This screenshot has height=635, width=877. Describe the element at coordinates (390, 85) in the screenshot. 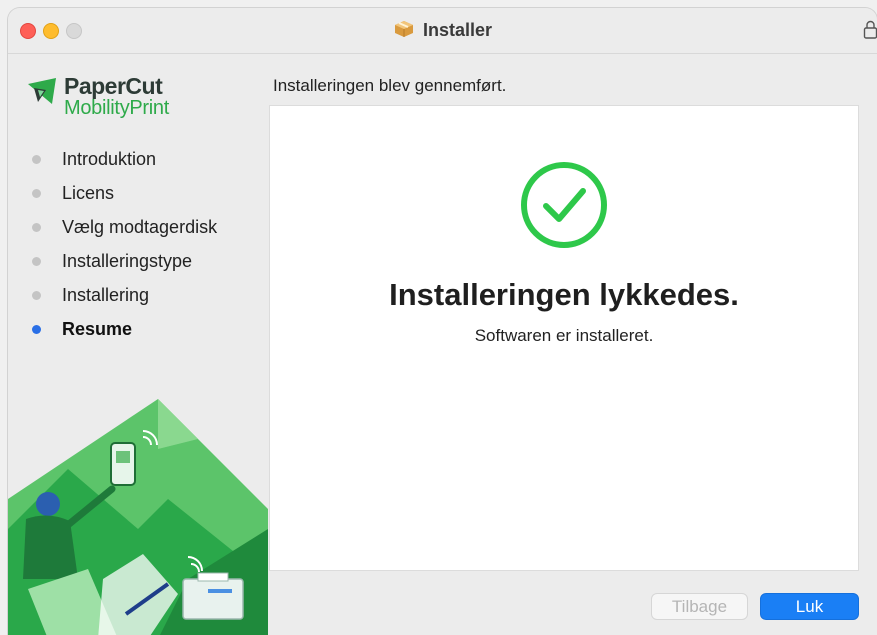

I see `page-heading: Installeringen blev gennemført.` at that location.